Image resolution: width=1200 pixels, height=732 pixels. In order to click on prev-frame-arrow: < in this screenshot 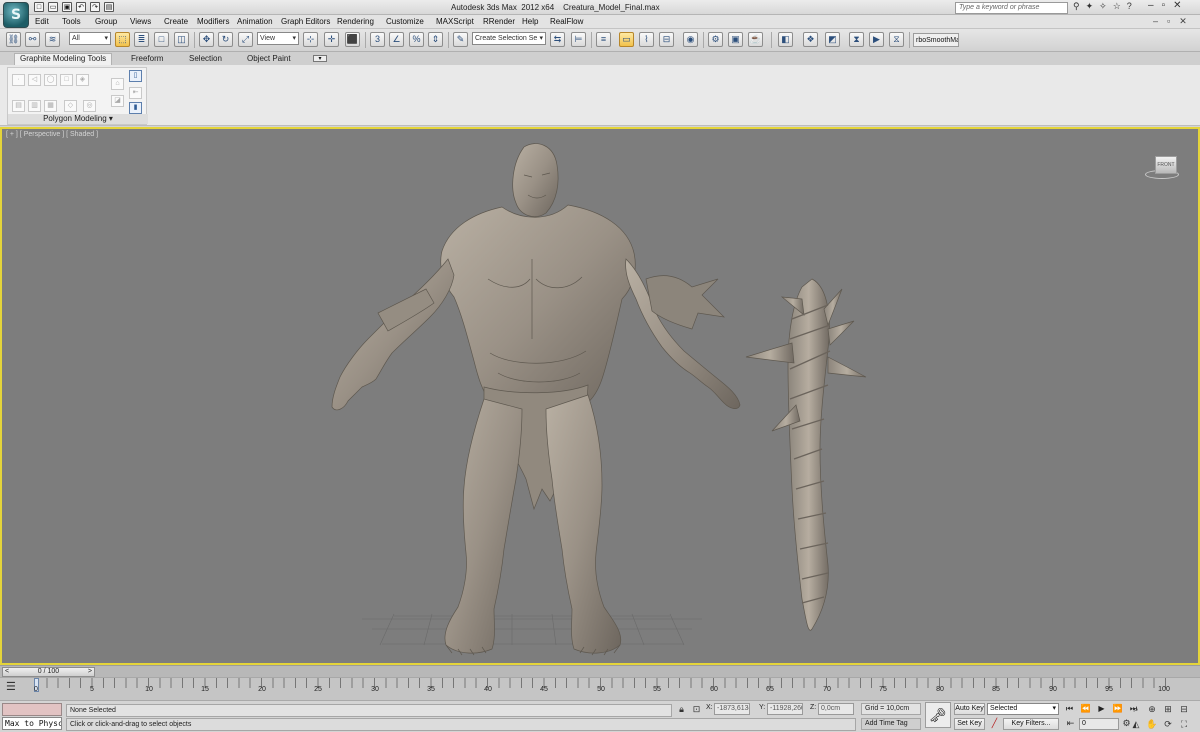, I will do `click(7, 672)`.